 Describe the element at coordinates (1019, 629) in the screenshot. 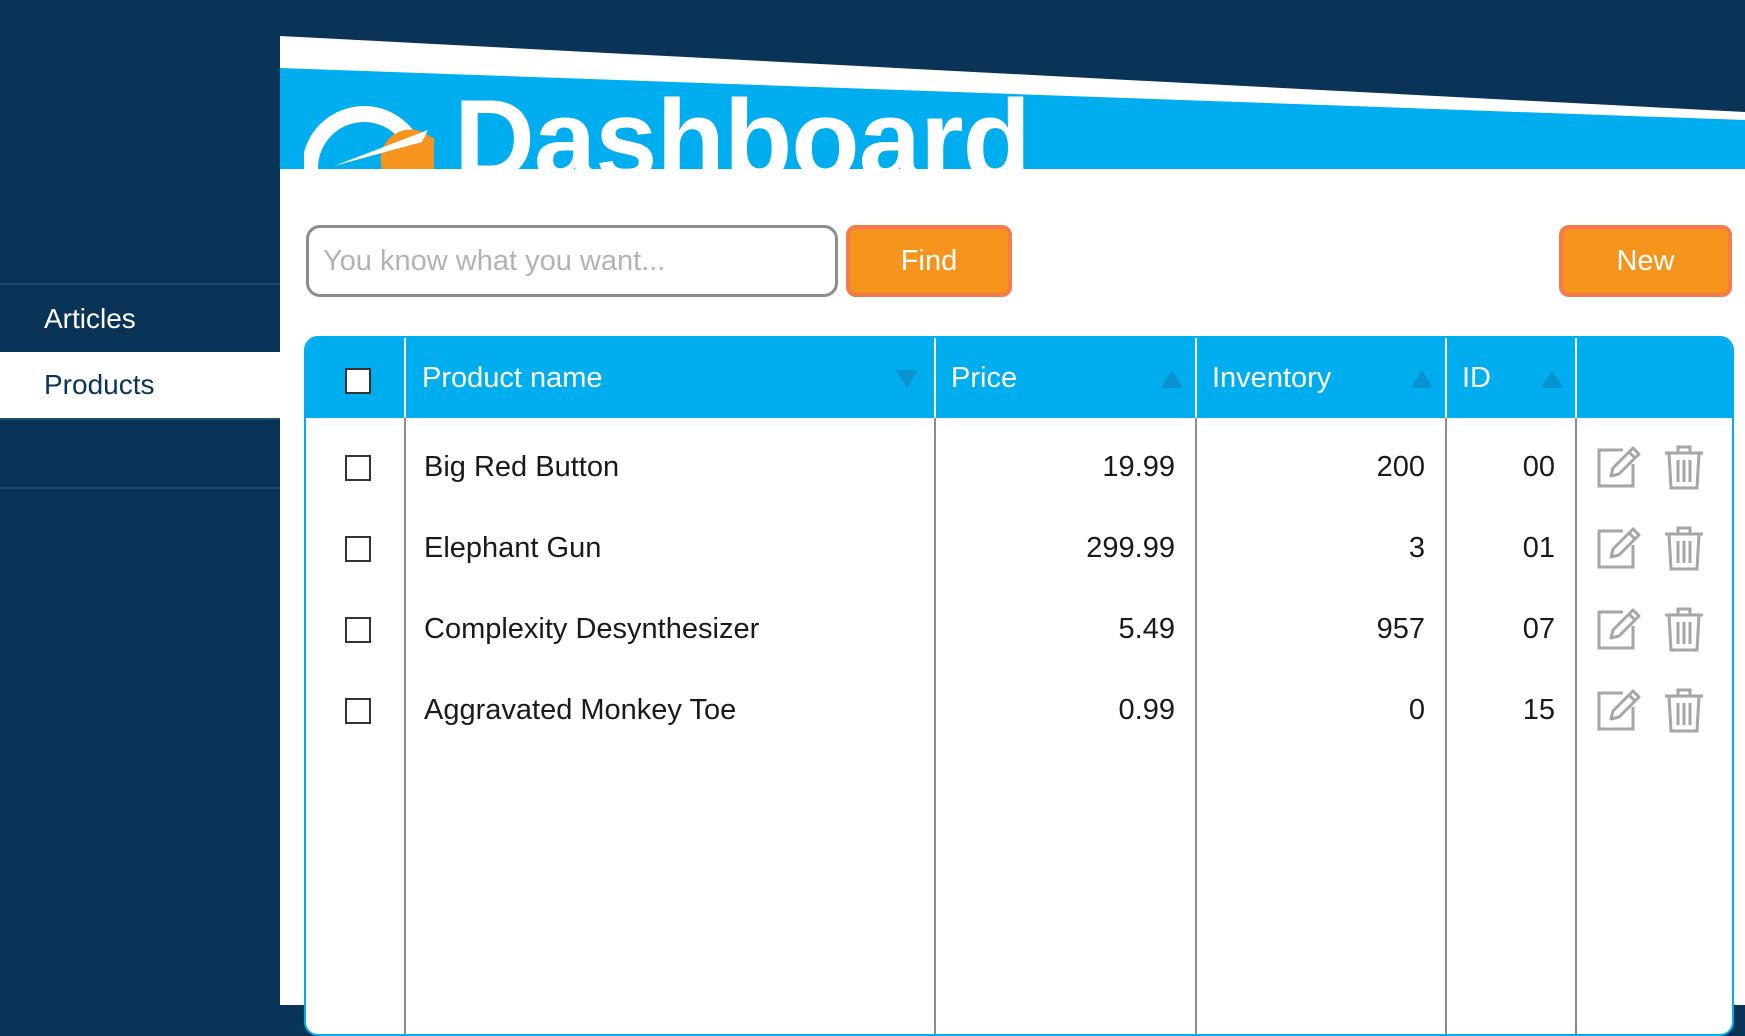

I see `table-row: Complexity Desynthesizer 5.49 957 07` at that location.